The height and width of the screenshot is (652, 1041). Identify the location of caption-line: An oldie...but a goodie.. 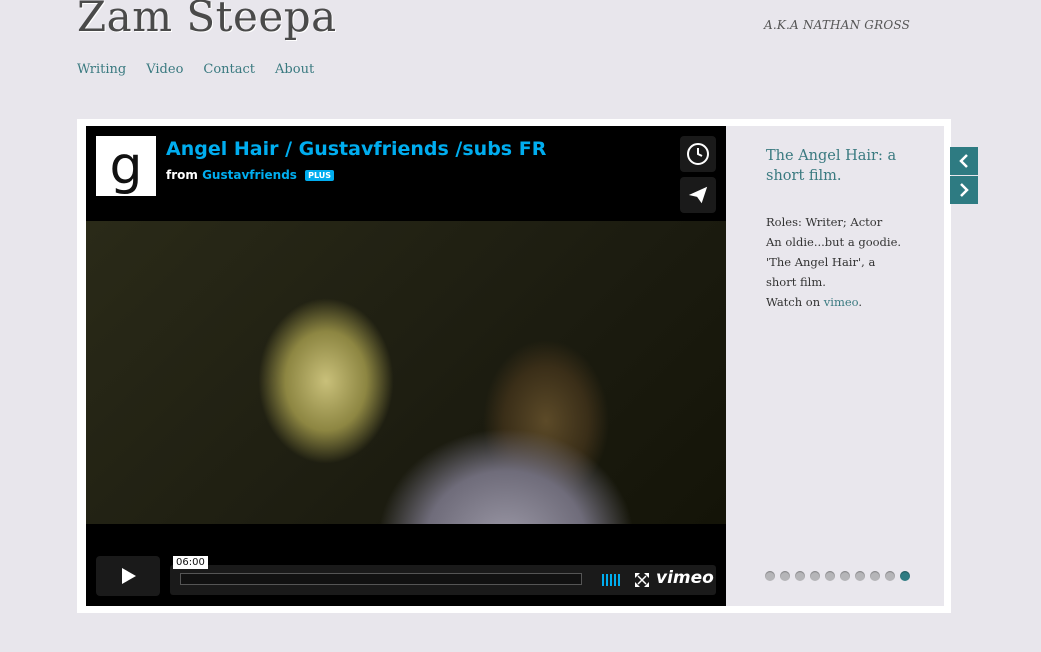
(834, 242).